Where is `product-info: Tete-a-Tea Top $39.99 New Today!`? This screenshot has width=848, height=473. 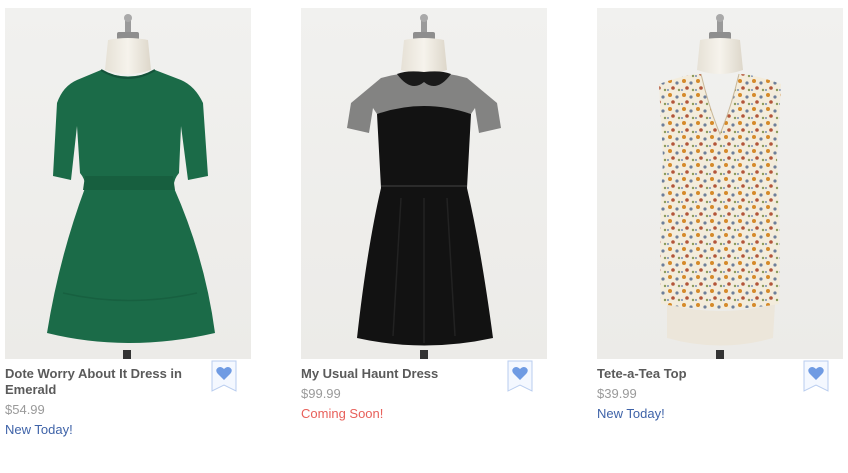
product-info: Tete-a-Tea Top $39.99 New Today! is located at coordinates (720, 390).